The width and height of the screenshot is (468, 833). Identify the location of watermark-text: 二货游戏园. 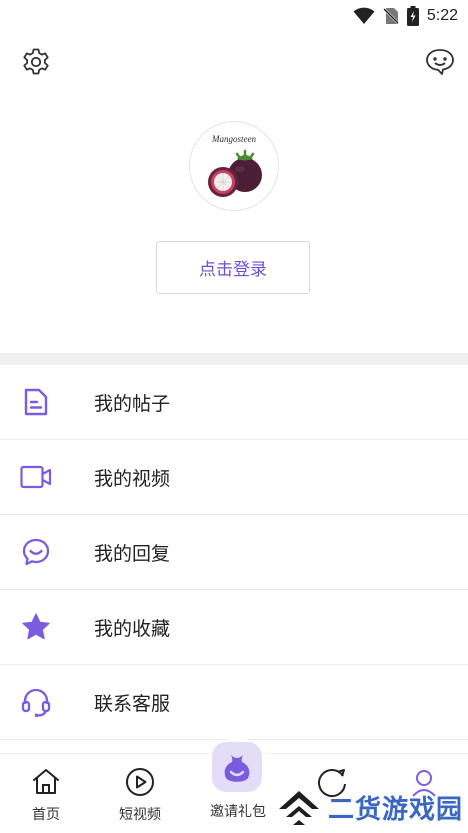
(396, 810).